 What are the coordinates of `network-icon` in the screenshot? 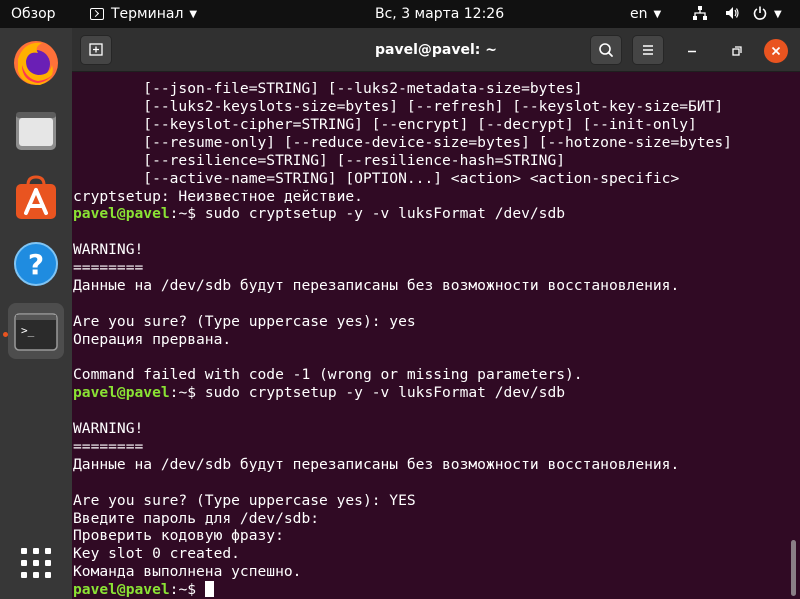 It's located at (700, 14).